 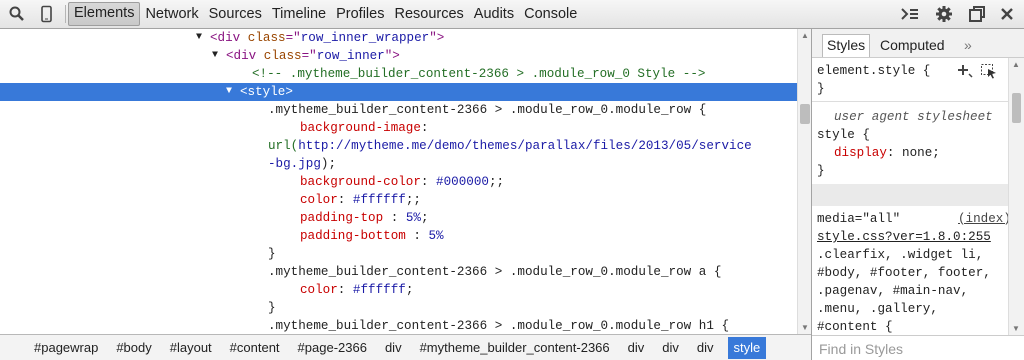 What do you see at coordinates (1016, 108) in the screenshot?
I see `styles-scrollbar-thumb` at bounding box center [1016, 108].